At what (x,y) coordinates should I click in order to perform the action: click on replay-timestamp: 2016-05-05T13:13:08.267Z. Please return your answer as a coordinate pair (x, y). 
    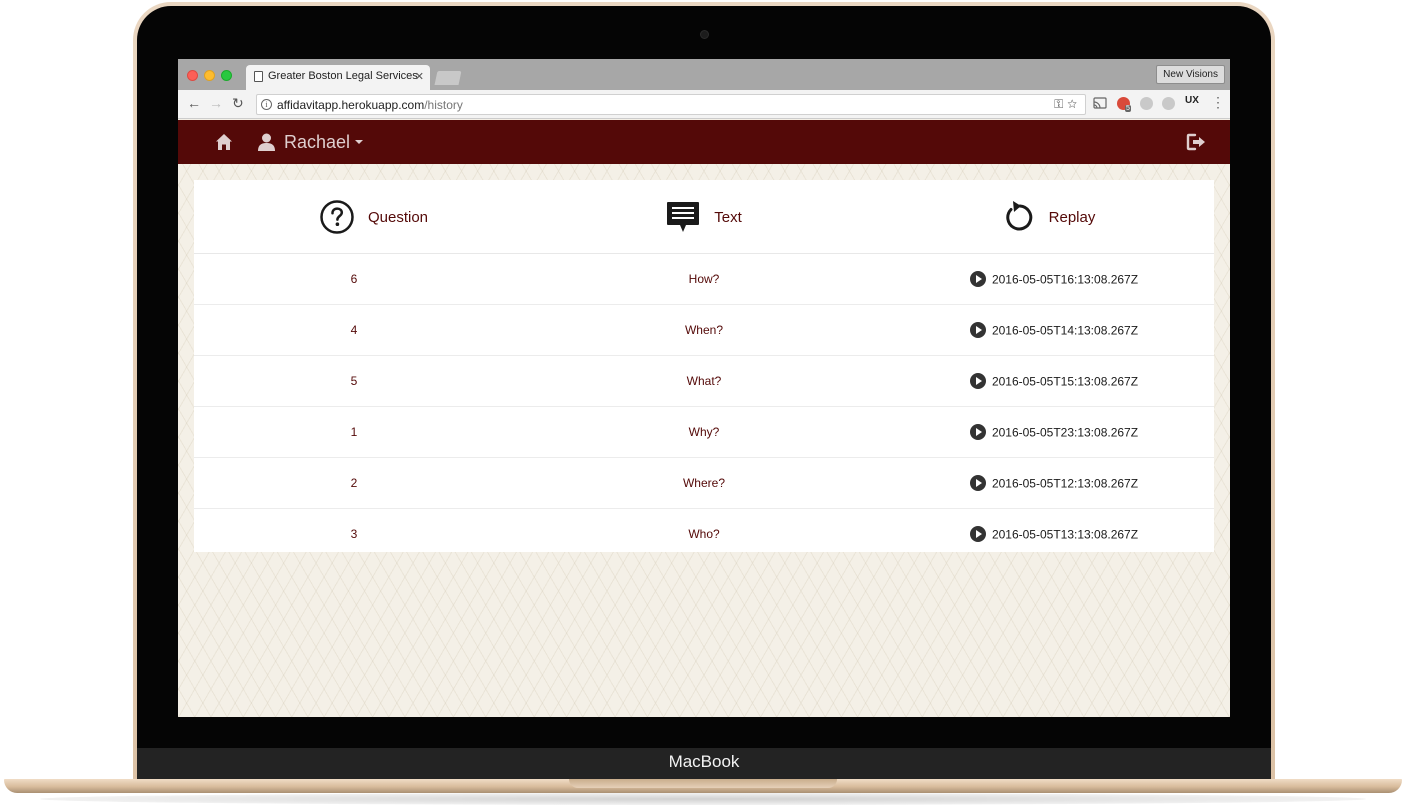
    Looking at the image, I should click on (1065, 534).